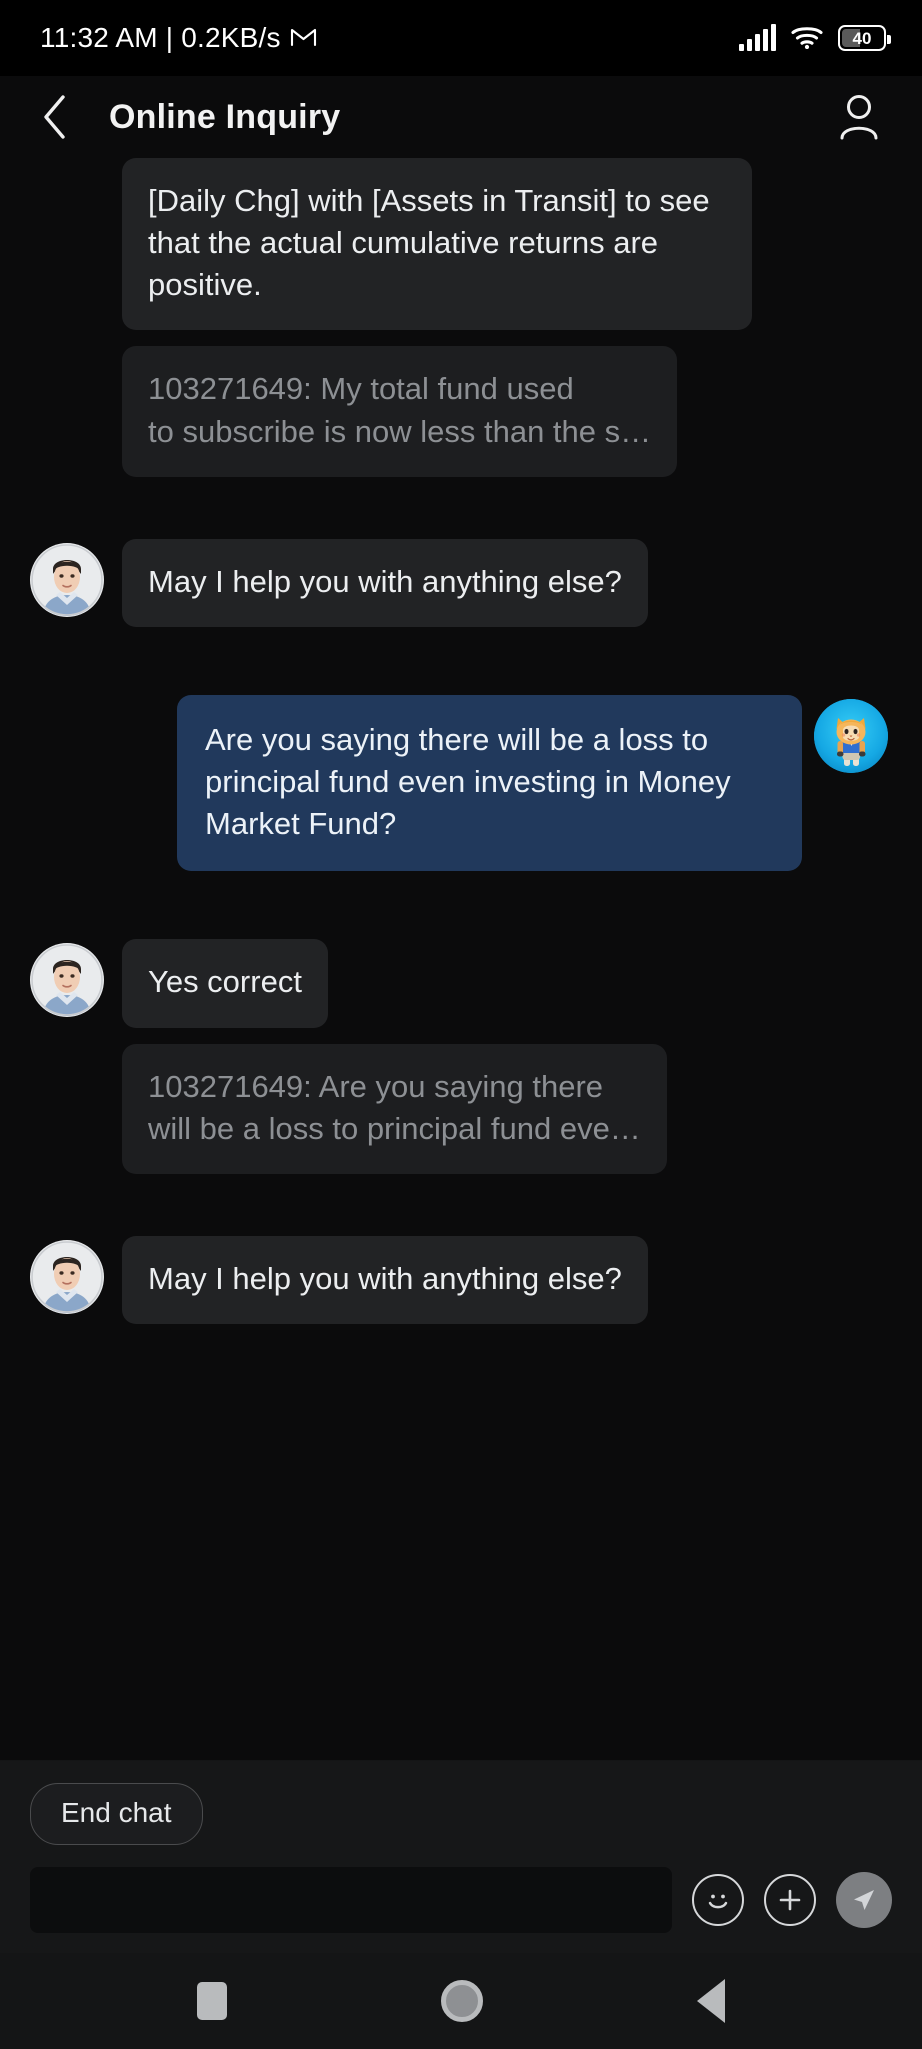 Image resolution: width=922 pixels, height=2049 pixels. What do you see at coordinates (807, 38) in the screenshot?
I see `wifi-icon` at bounding box center [807, 38].